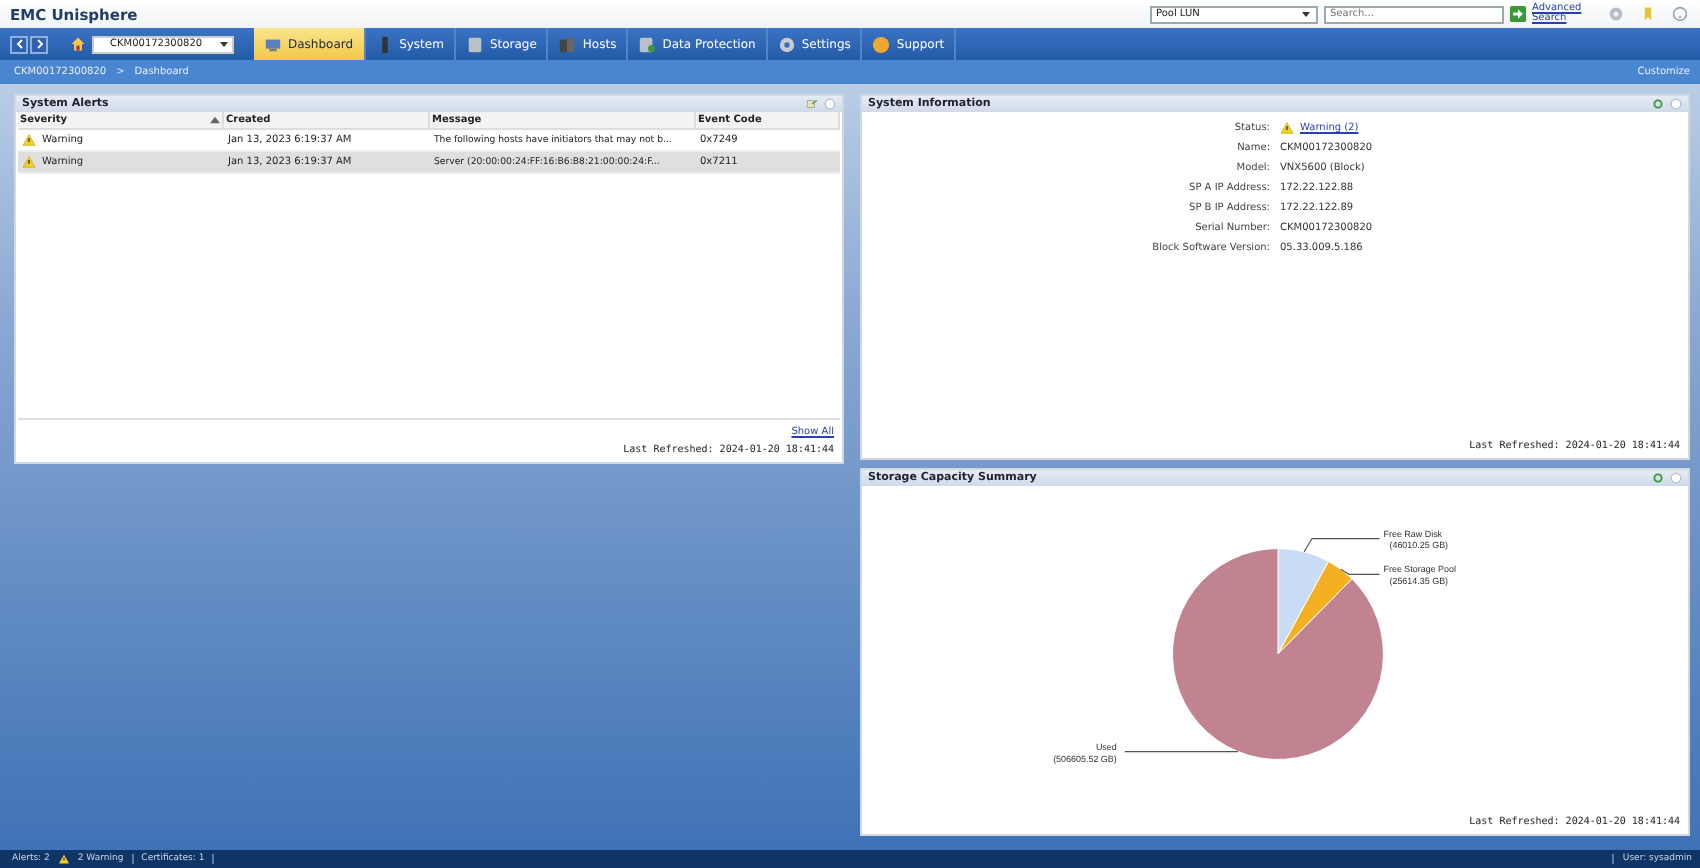  I want to click on database-icon, so click(647, 44).